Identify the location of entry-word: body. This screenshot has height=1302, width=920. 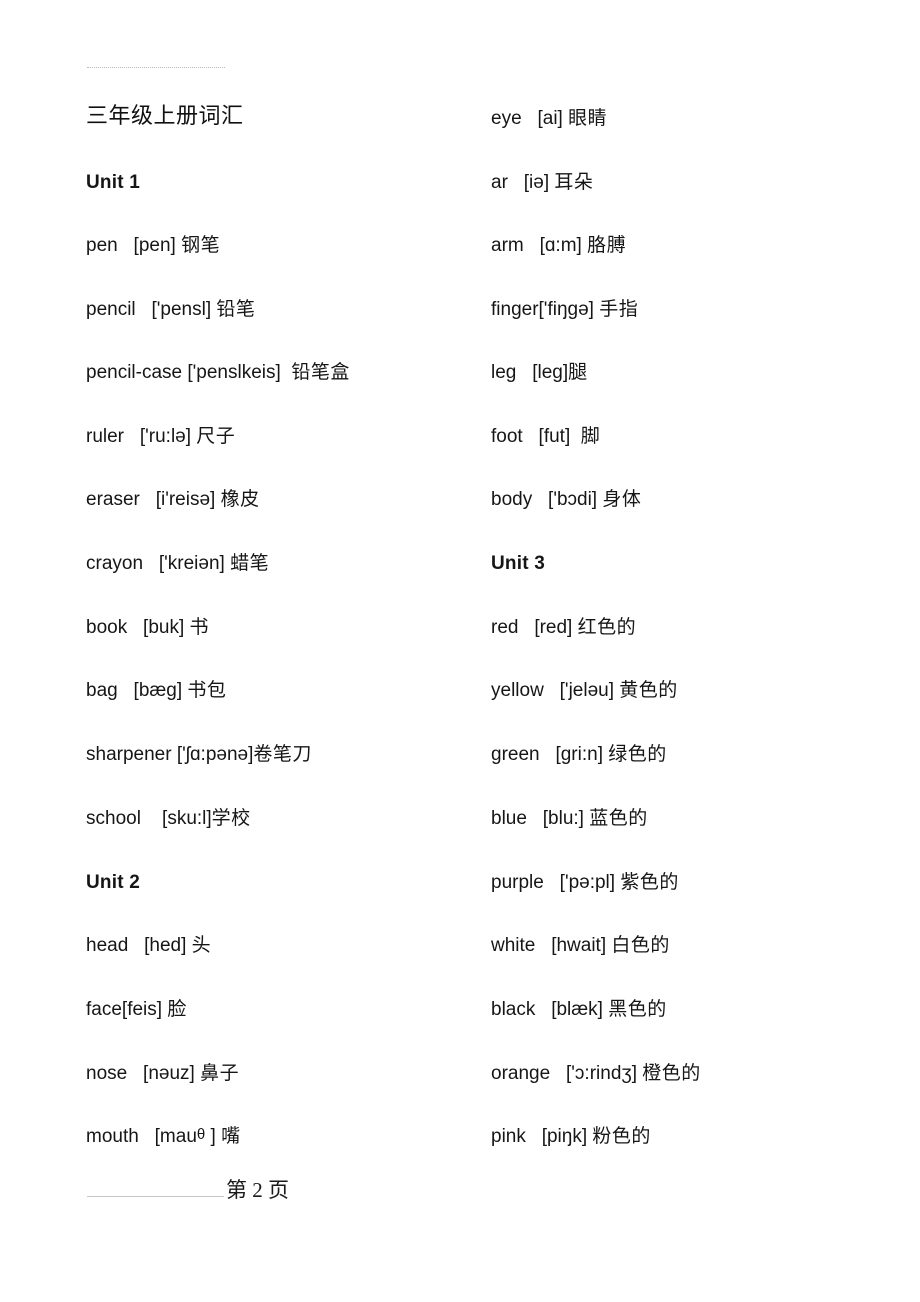
(512, 499).